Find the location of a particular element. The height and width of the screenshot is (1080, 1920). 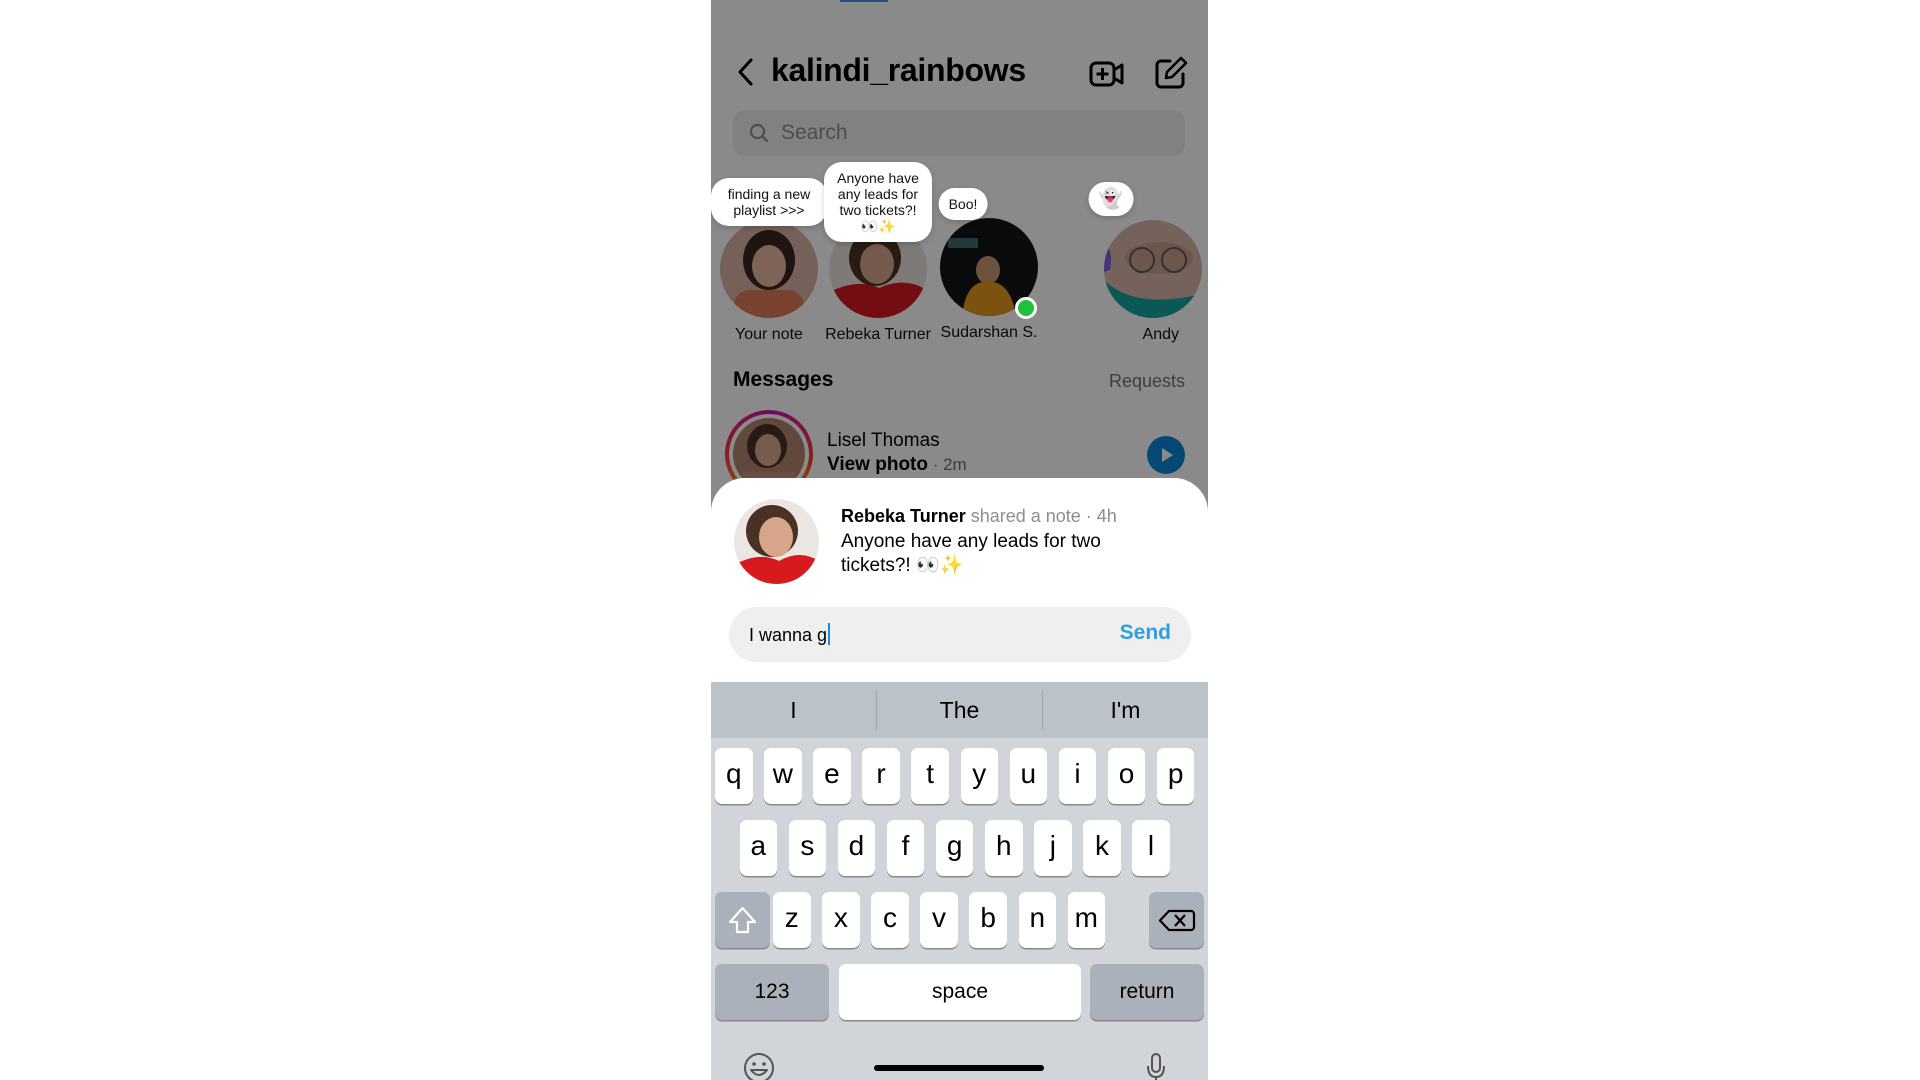

key-c: c is located at coordinates (890, 920).